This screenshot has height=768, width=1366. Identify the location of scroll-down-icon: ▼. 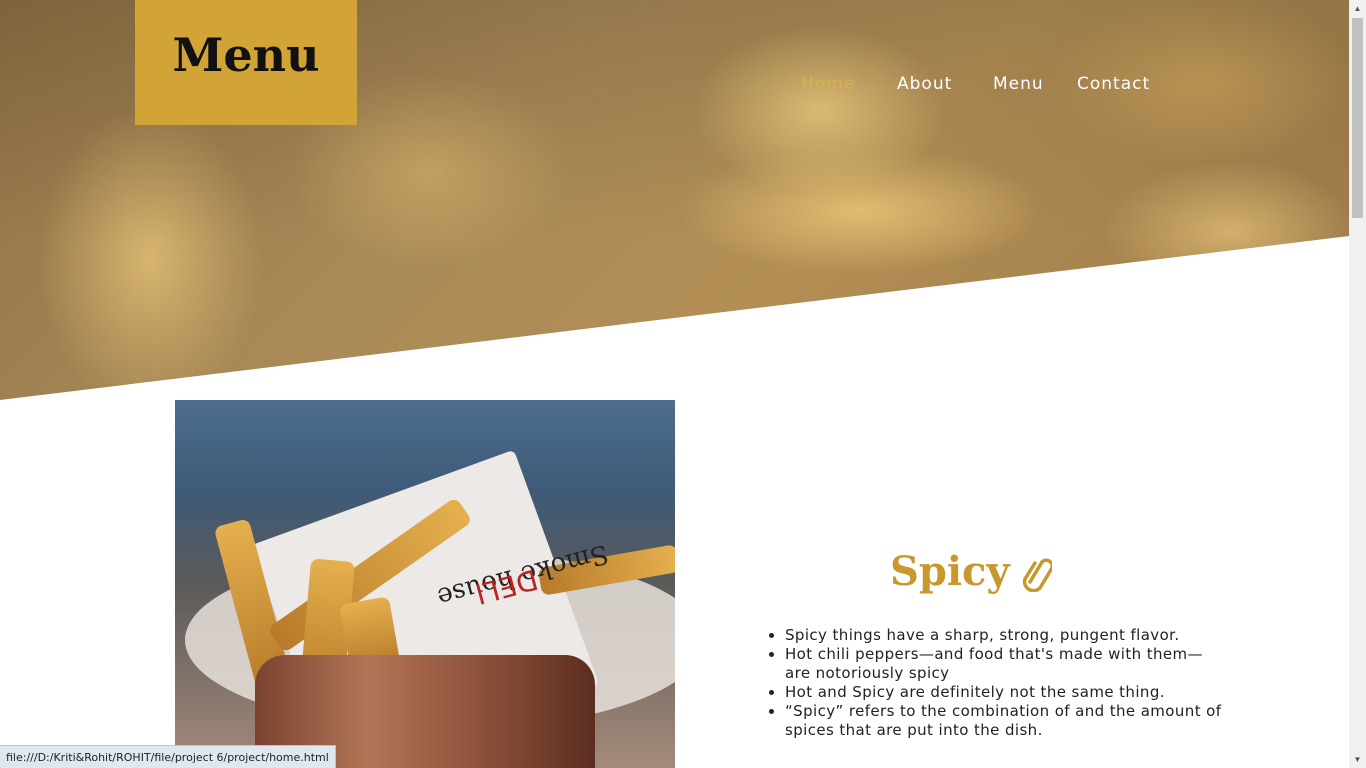
(1357, 759).